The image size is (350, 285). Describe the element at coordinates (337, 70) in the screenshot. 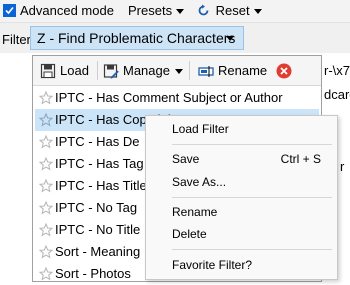

I see `background-text-fragment: r-\x7F` at that location.